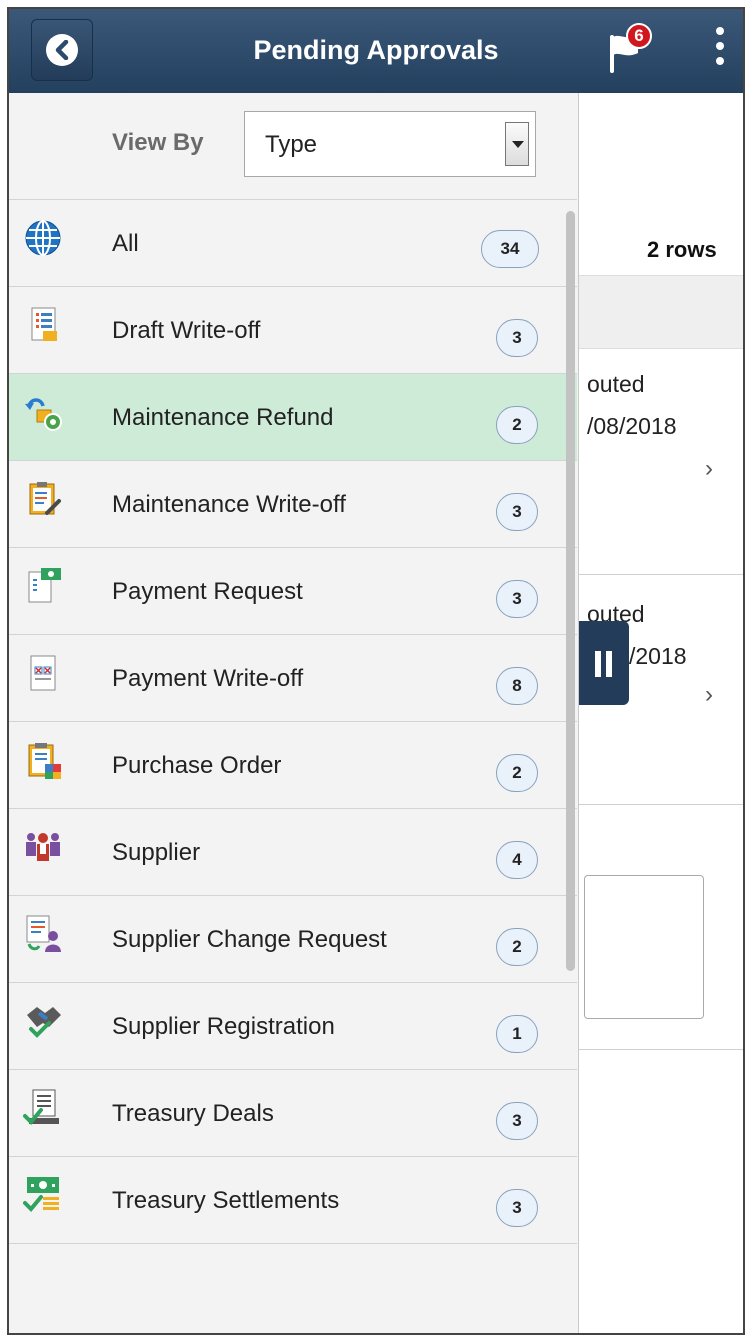  I want to click on list-item-label: All, so click(125, 243).